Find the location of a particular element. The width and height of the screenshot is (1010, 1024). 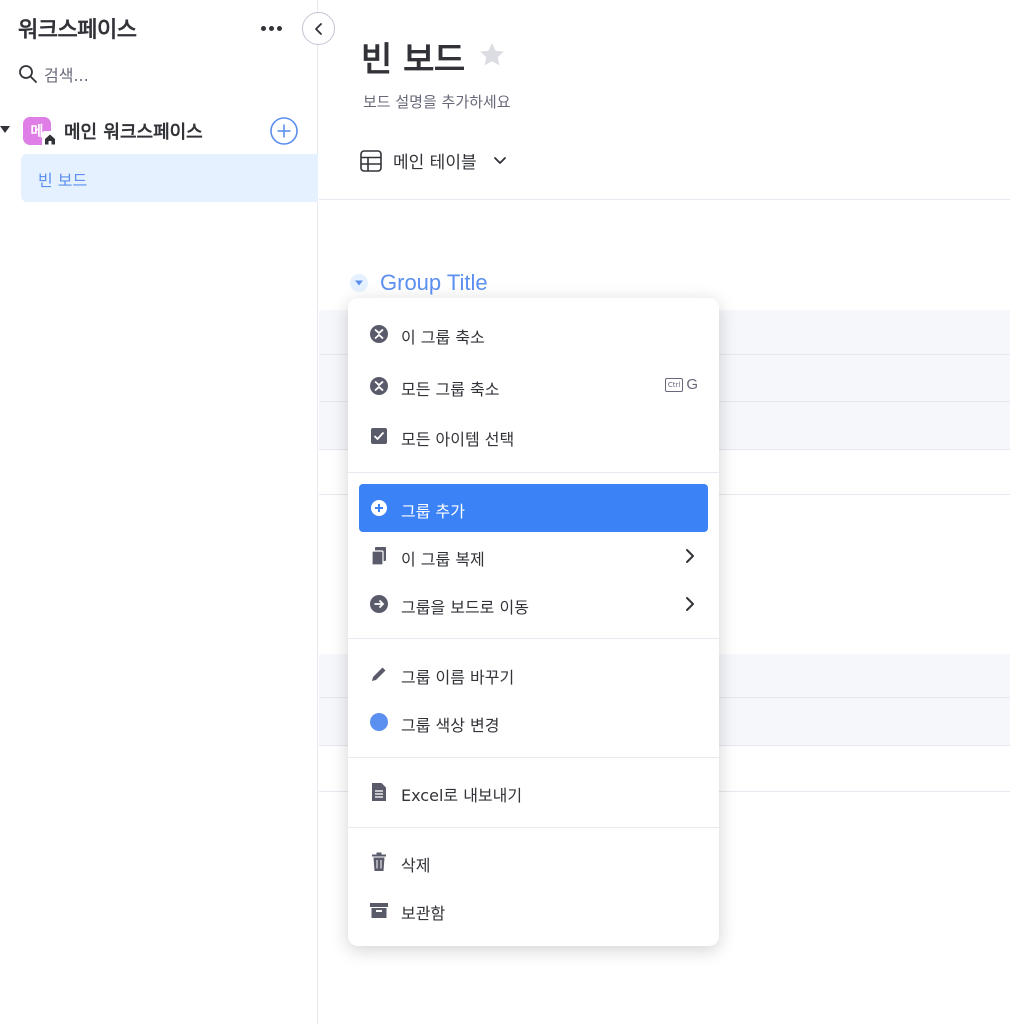

menu-item-rename-group: 그룹 이름 바꾸기 is located at coordinates (533, 674).